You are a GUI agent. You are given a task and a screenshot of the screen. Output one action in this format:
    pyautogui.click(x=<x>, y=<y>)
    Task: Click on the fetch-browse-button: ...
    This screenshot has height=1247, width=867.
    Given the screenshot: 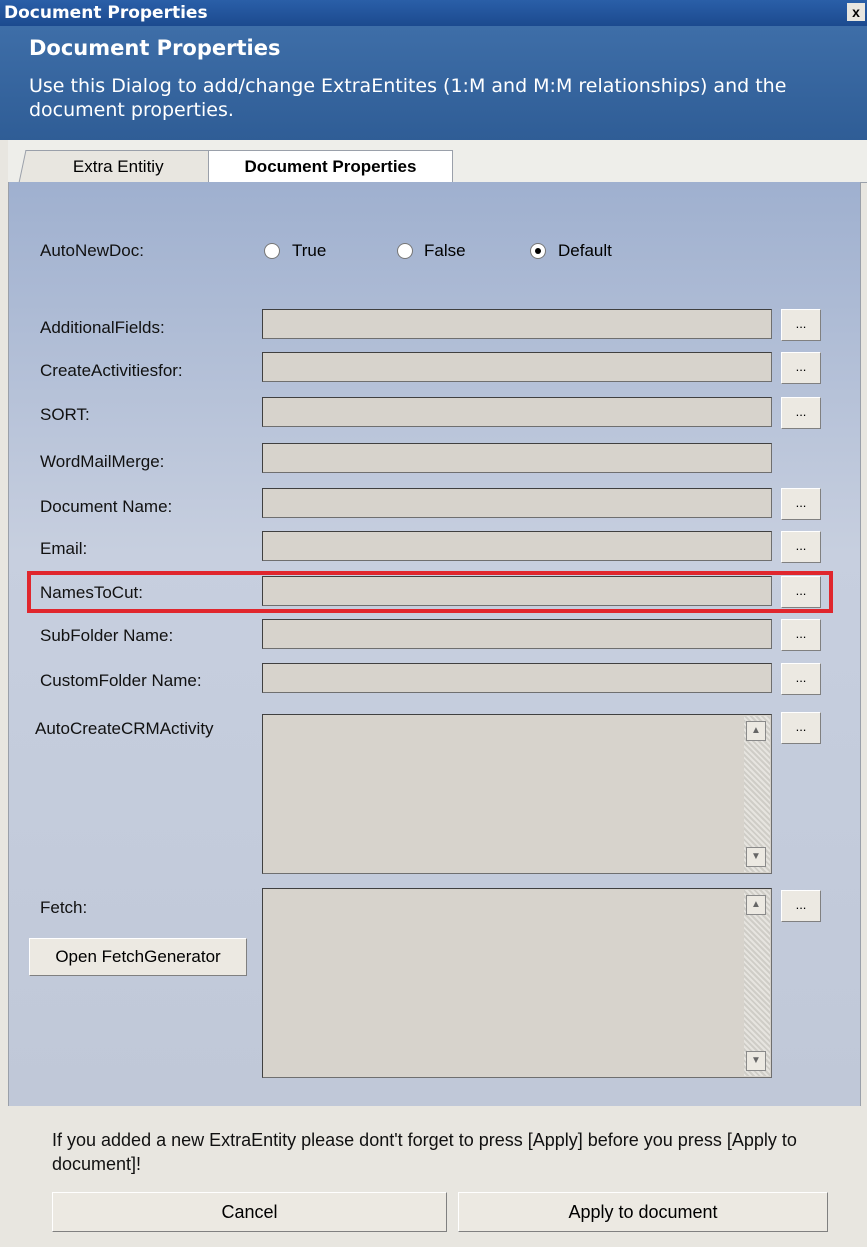 What is the action you would take?
    pyautogui.click(x=801, y=906)
    